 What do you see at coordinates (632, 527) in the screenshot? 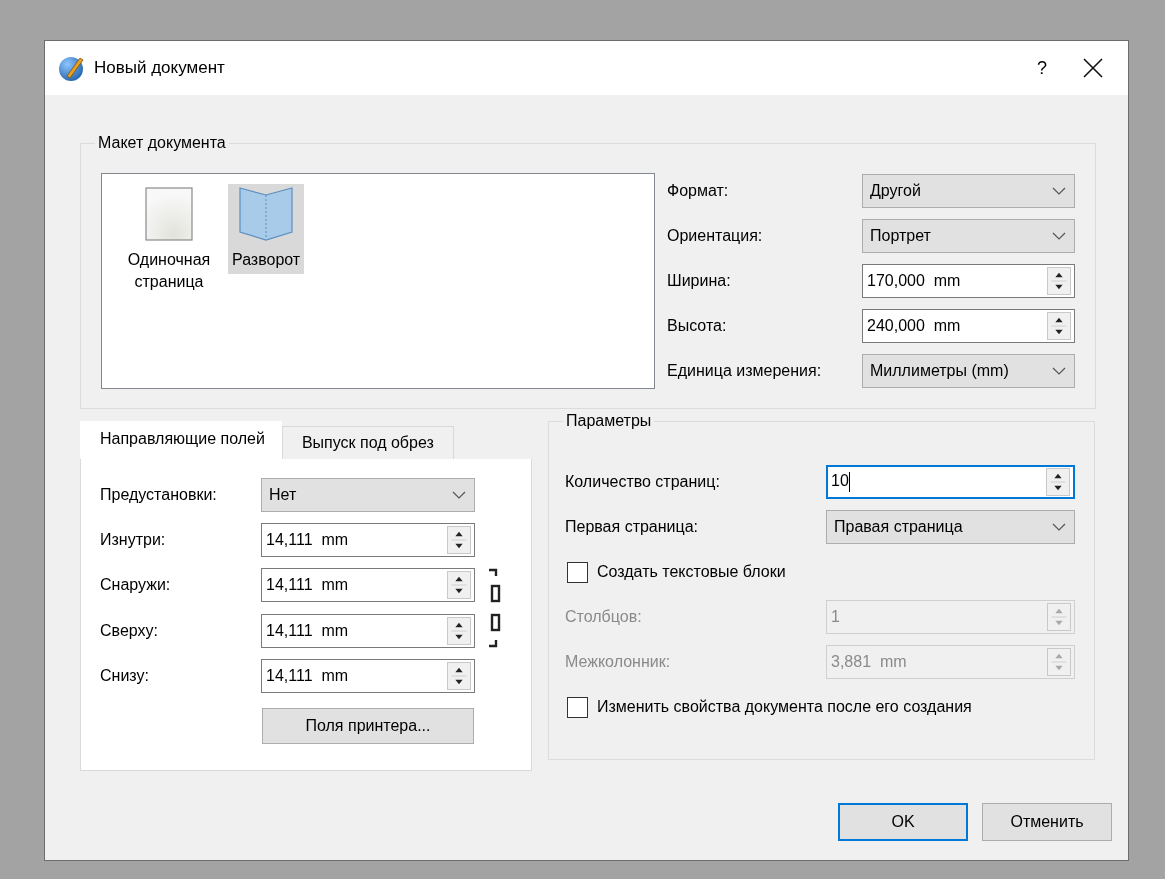
I see `field-label: Первая страница:` at bounding box center [632, 527].